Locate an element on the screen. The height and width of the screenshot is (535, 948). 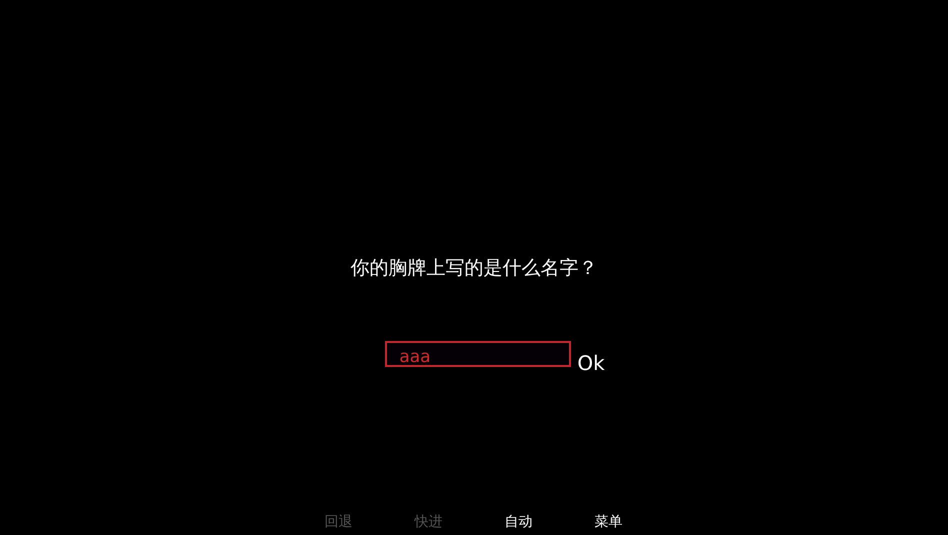
name-input-field: aaa is located at coordinates (478, 354).